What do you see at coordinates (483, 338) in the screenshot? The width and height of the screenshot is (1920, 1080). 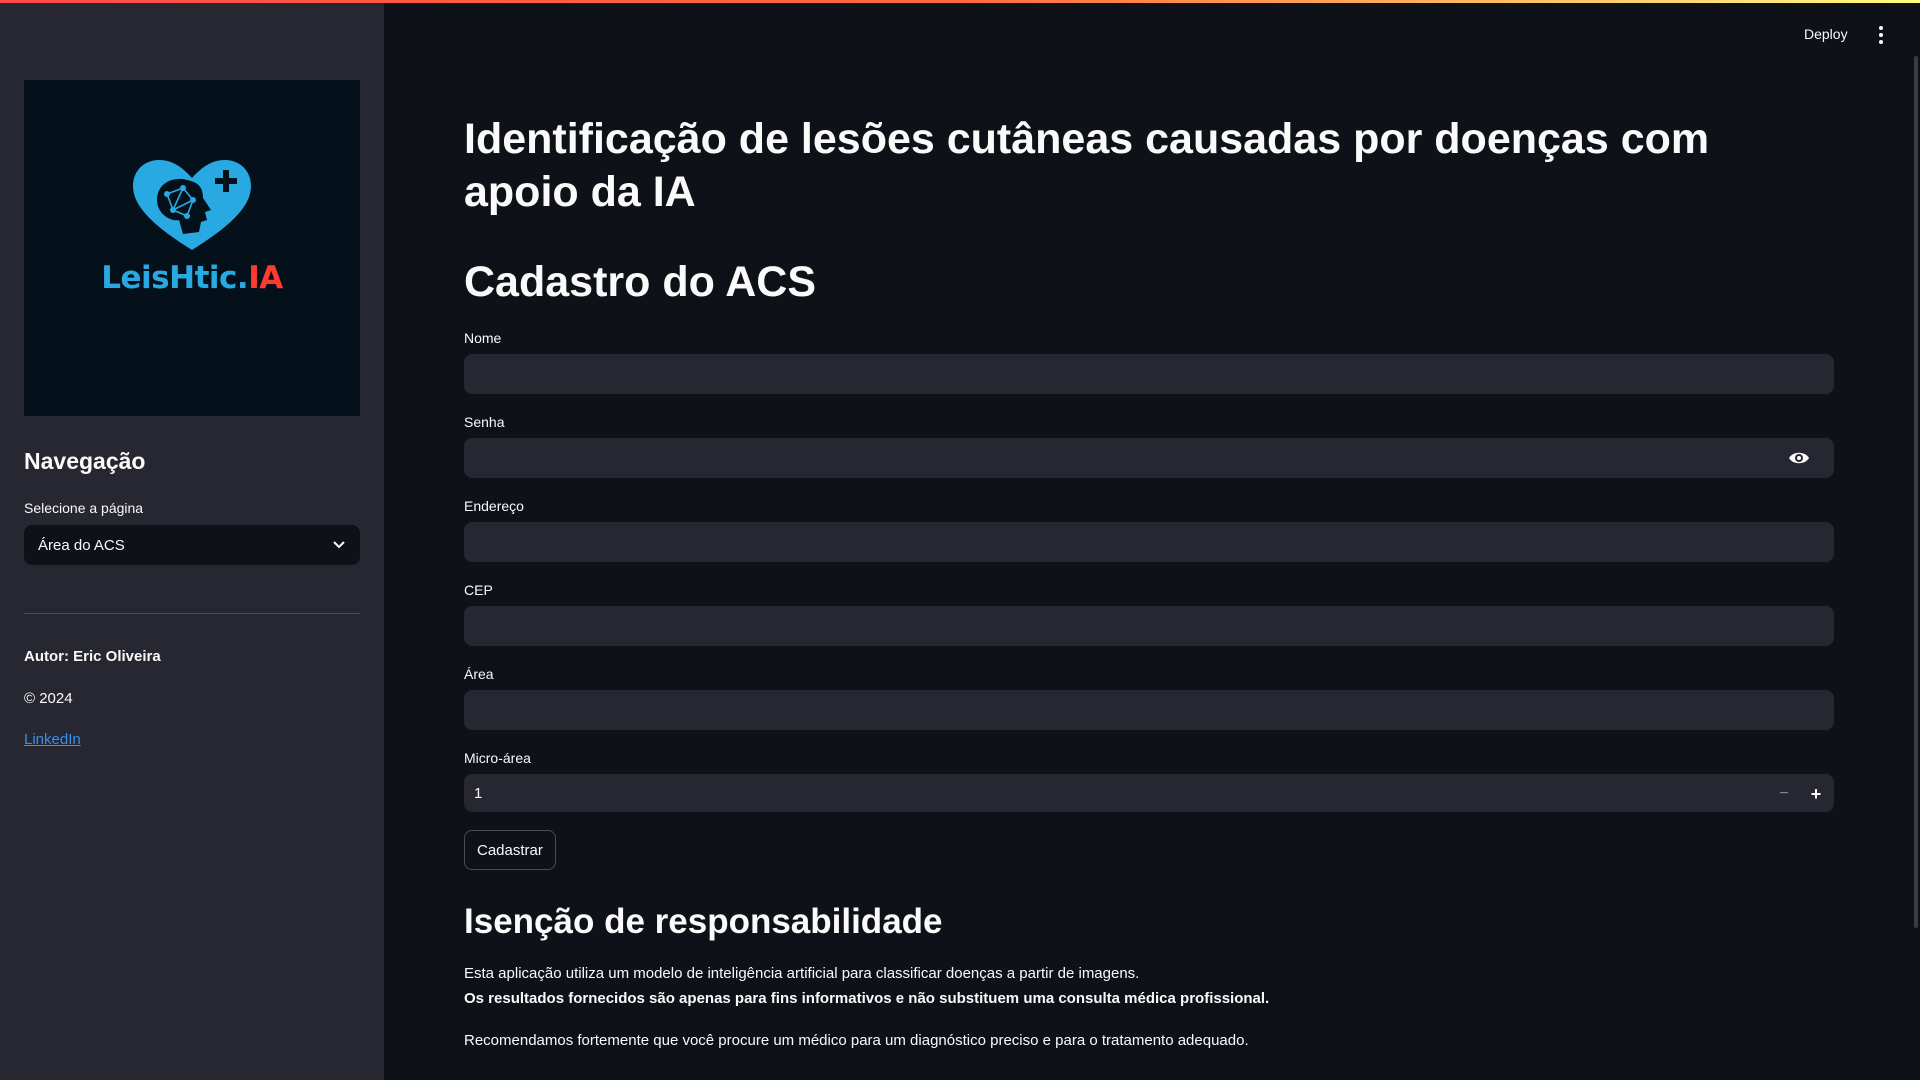 I see `nome-label: Nome` at bounding box center [483, 338].